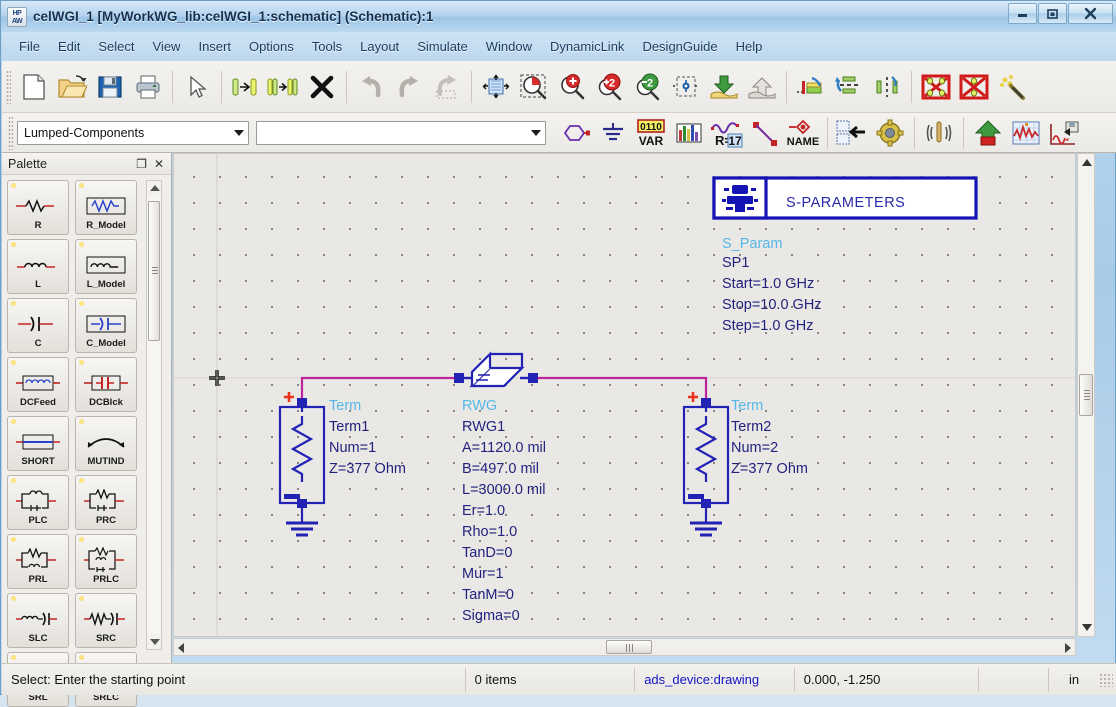 The width and height of the screenshot is (1116, 707). I want to click on menu-item-view: View, so click(167, 46).